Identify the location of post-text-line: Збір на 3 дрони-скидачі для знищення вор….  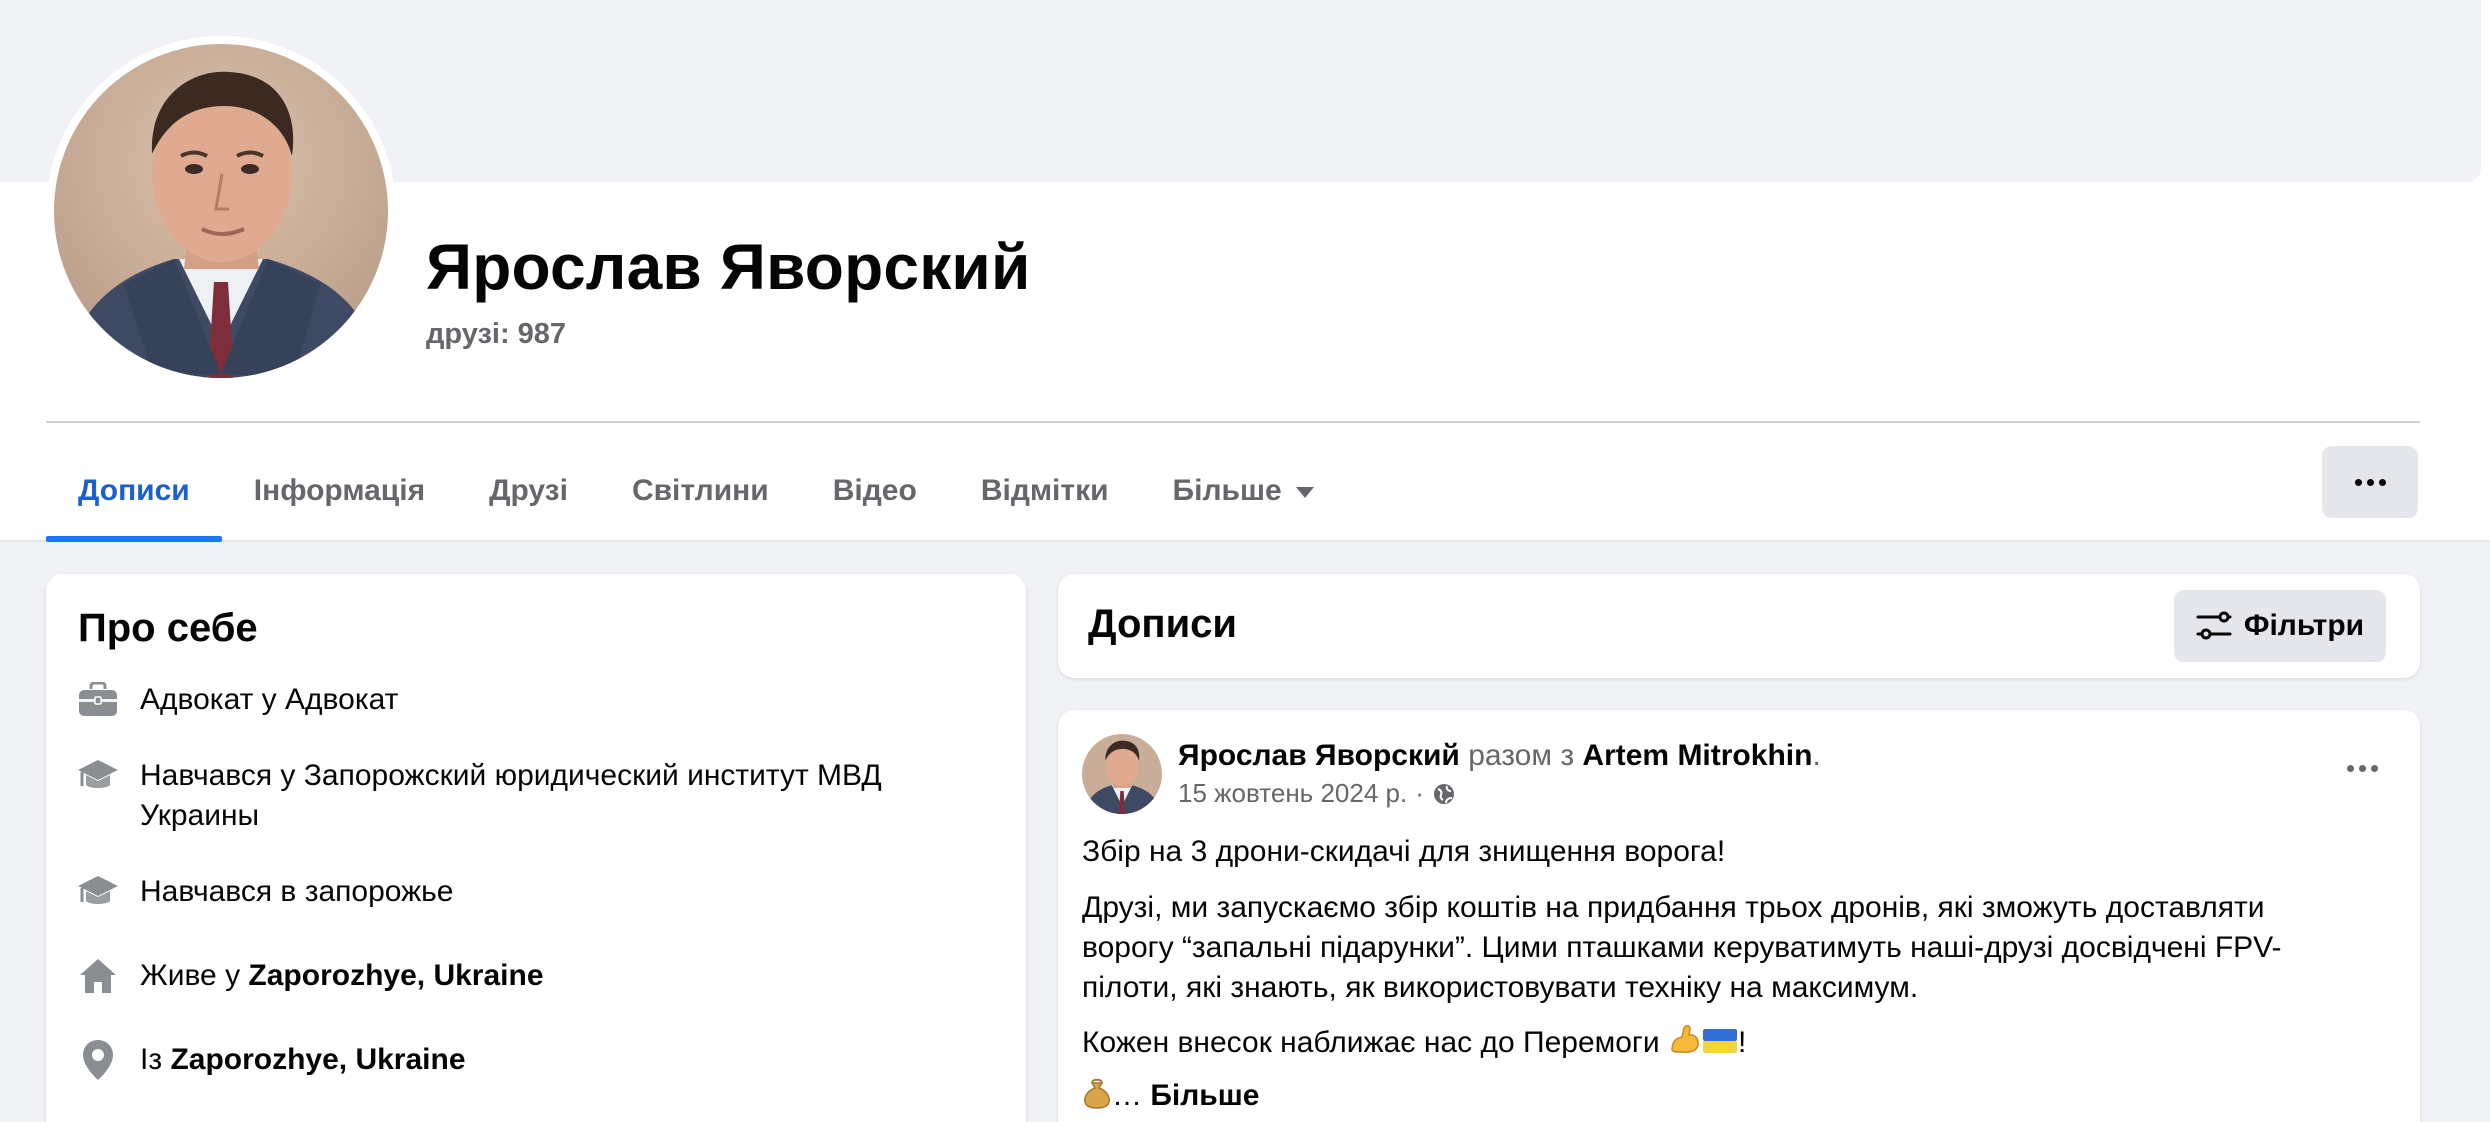
(1404, 851).